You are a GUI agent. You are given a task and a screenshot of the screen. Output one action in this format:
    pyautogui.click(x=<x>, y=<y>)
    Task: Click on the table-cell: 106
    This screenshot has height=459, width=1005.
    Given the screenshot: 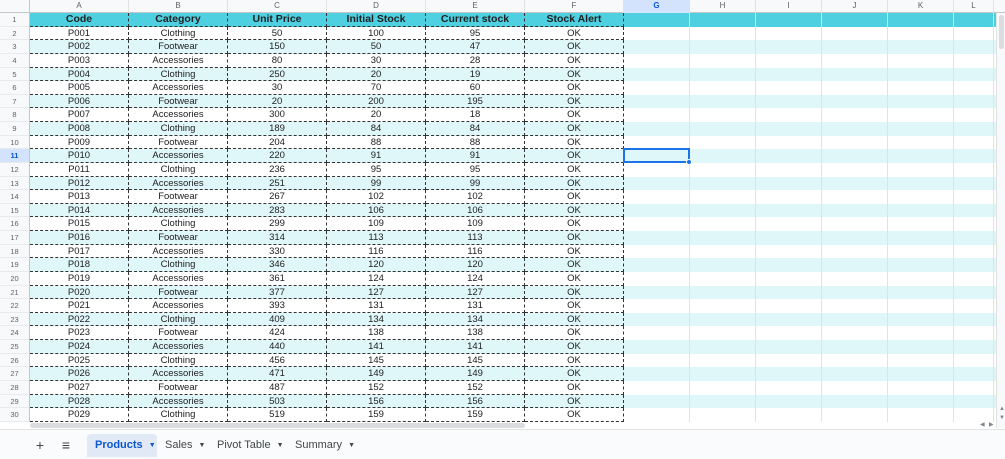 What is the action you would take?
    pyautogui.click(x=475, y=210)
    